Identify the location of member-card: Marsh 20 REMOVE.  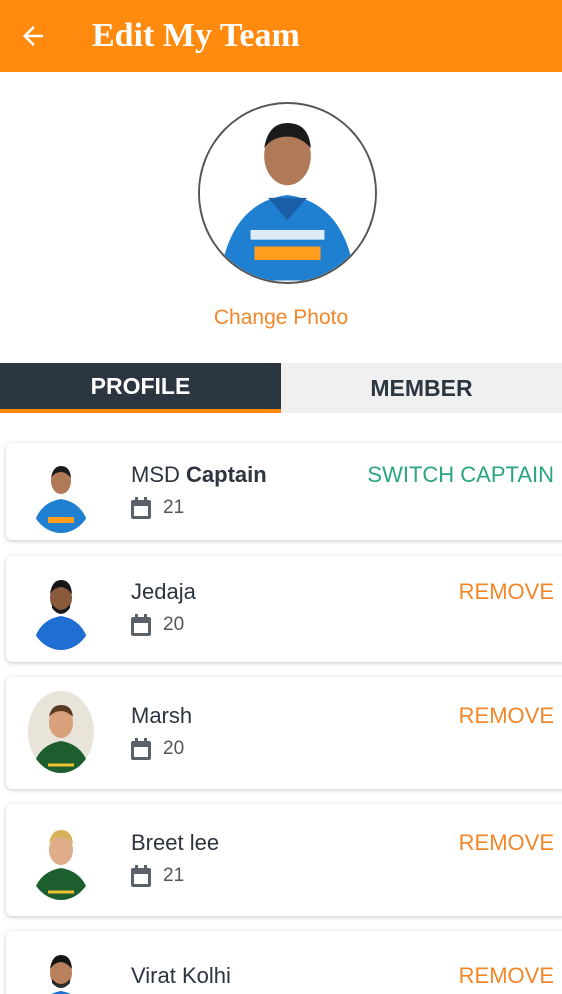
(284, 733).